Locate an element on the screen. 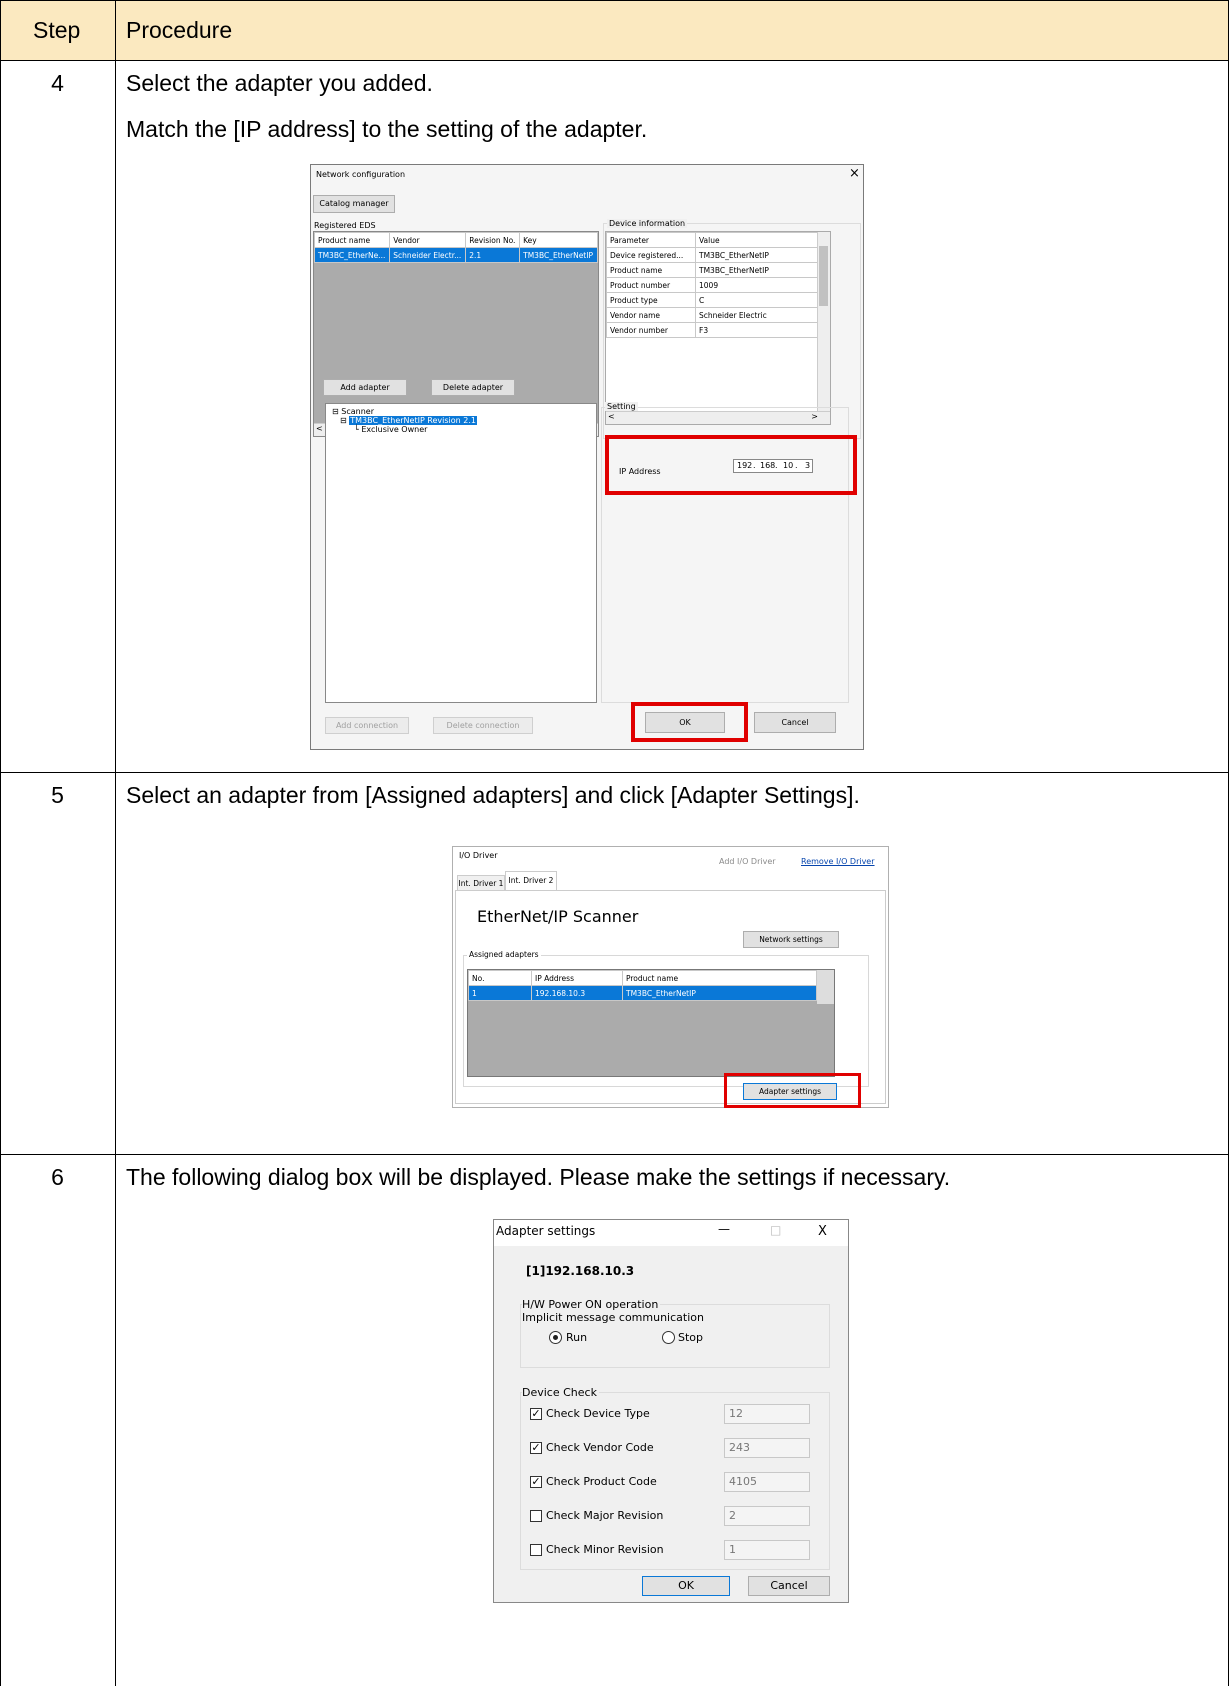 The image size is (1229, 1686). eds-col-key: Key is located at coordinates (558, 240).